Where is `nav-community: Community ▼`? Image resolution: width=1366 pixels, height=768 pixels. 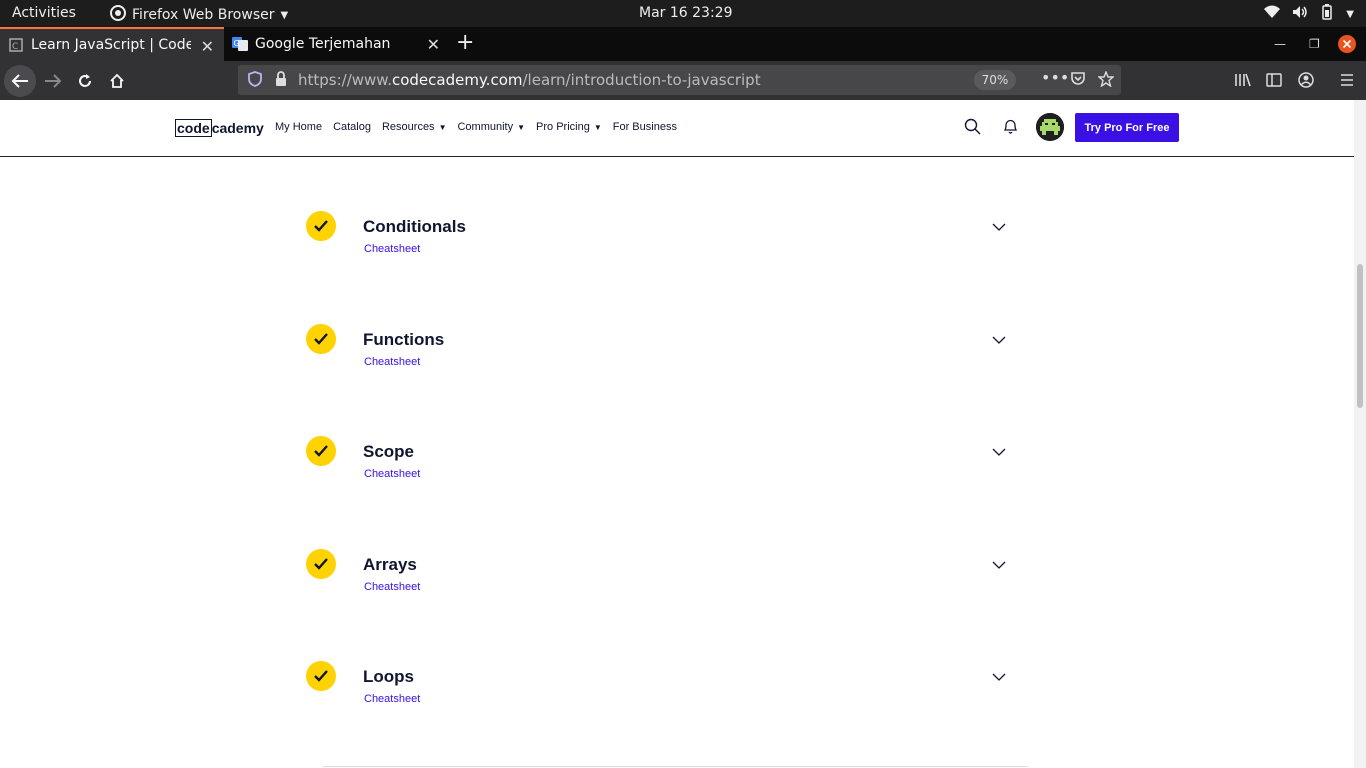 nav-community: Community ▼ is located at coordinates (491, 127).